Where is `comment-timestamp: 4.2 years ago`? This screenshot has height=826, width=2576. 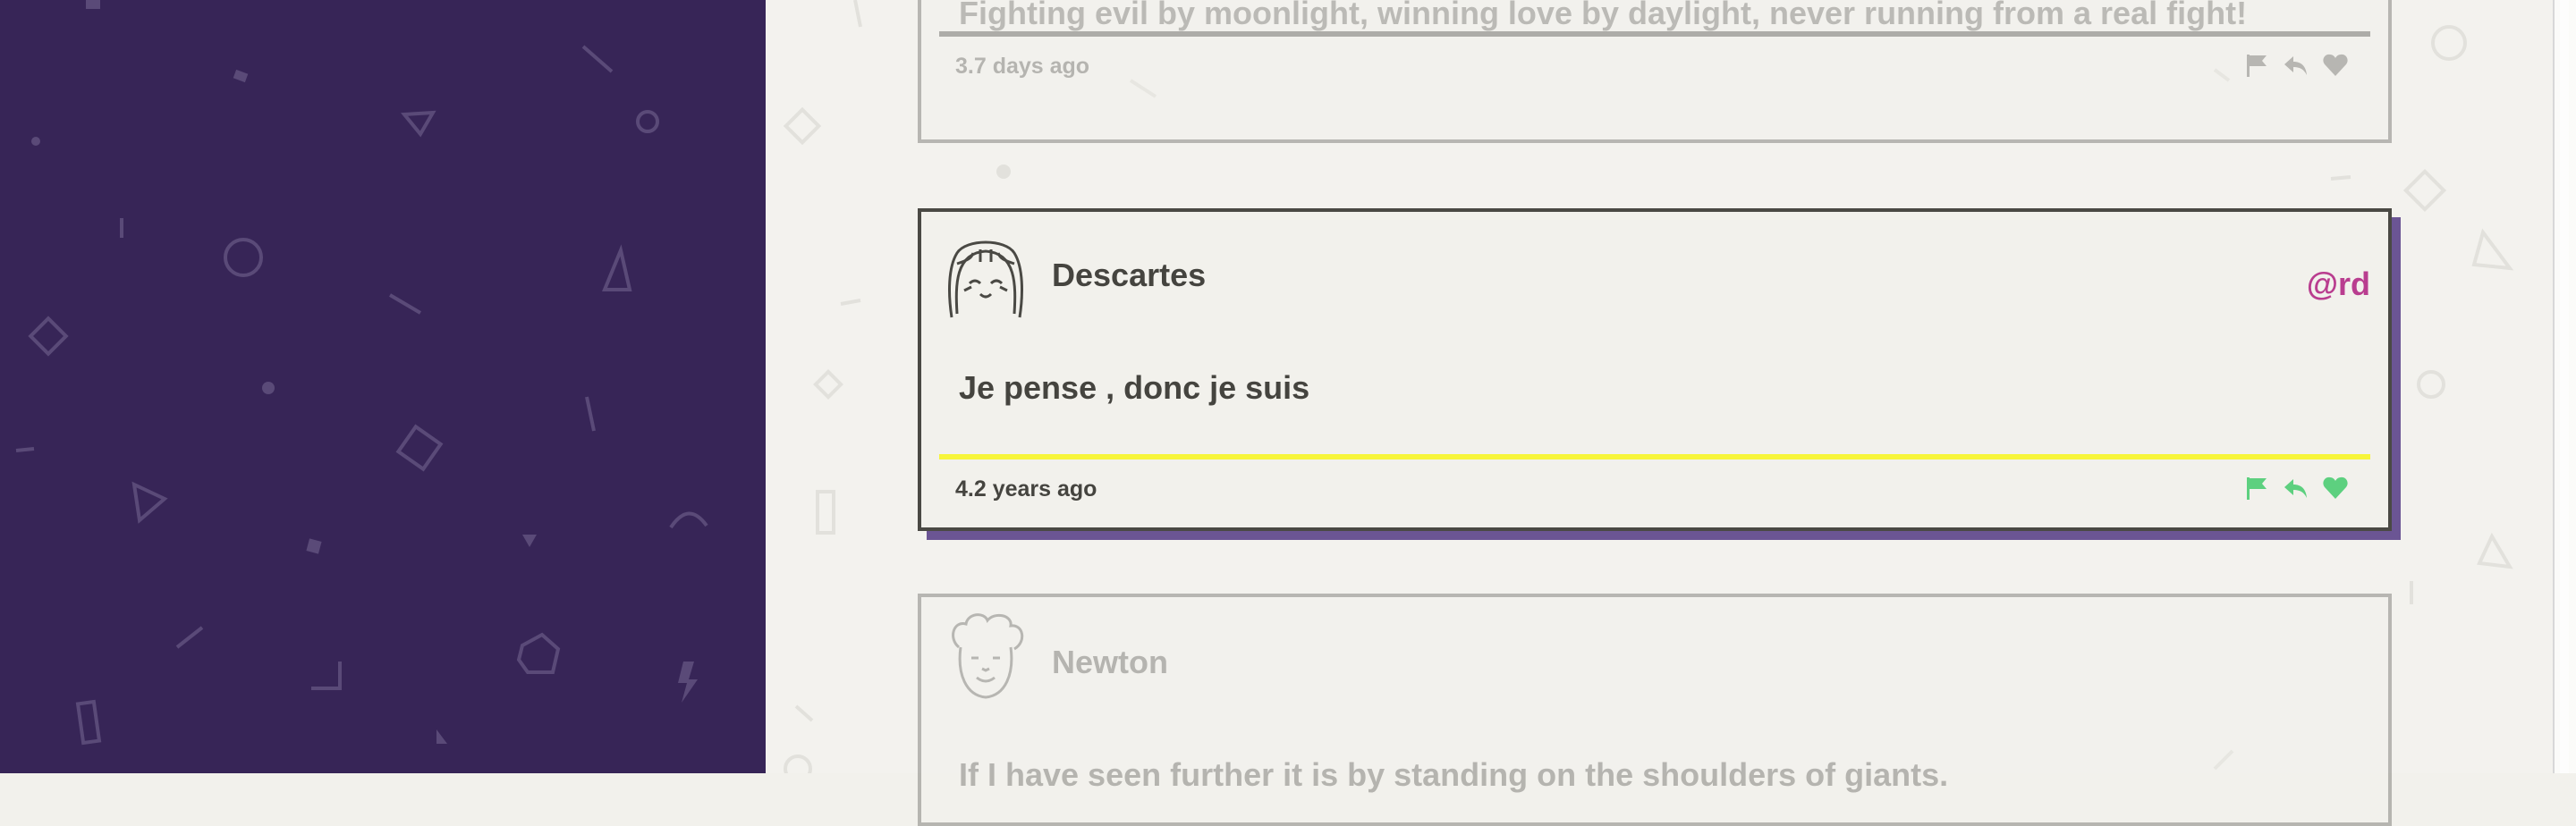 comment-timestamp: 4.2 years ago is located at coordinates (1026, 489).